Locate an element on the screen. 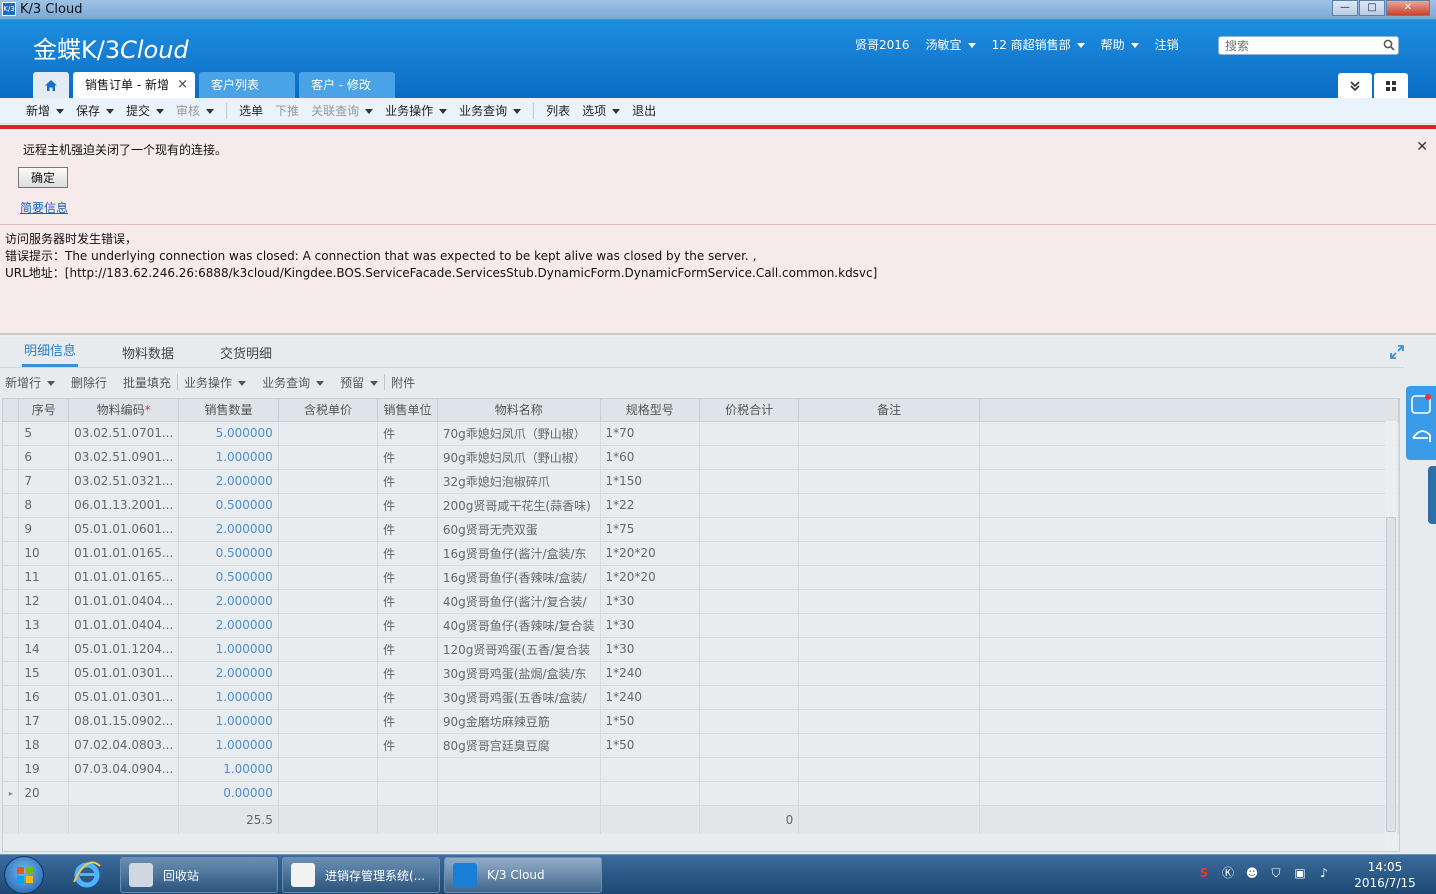 This screenshot has width=1436, height=894. ok-button: 确定 is located at coordinates (43, 177).